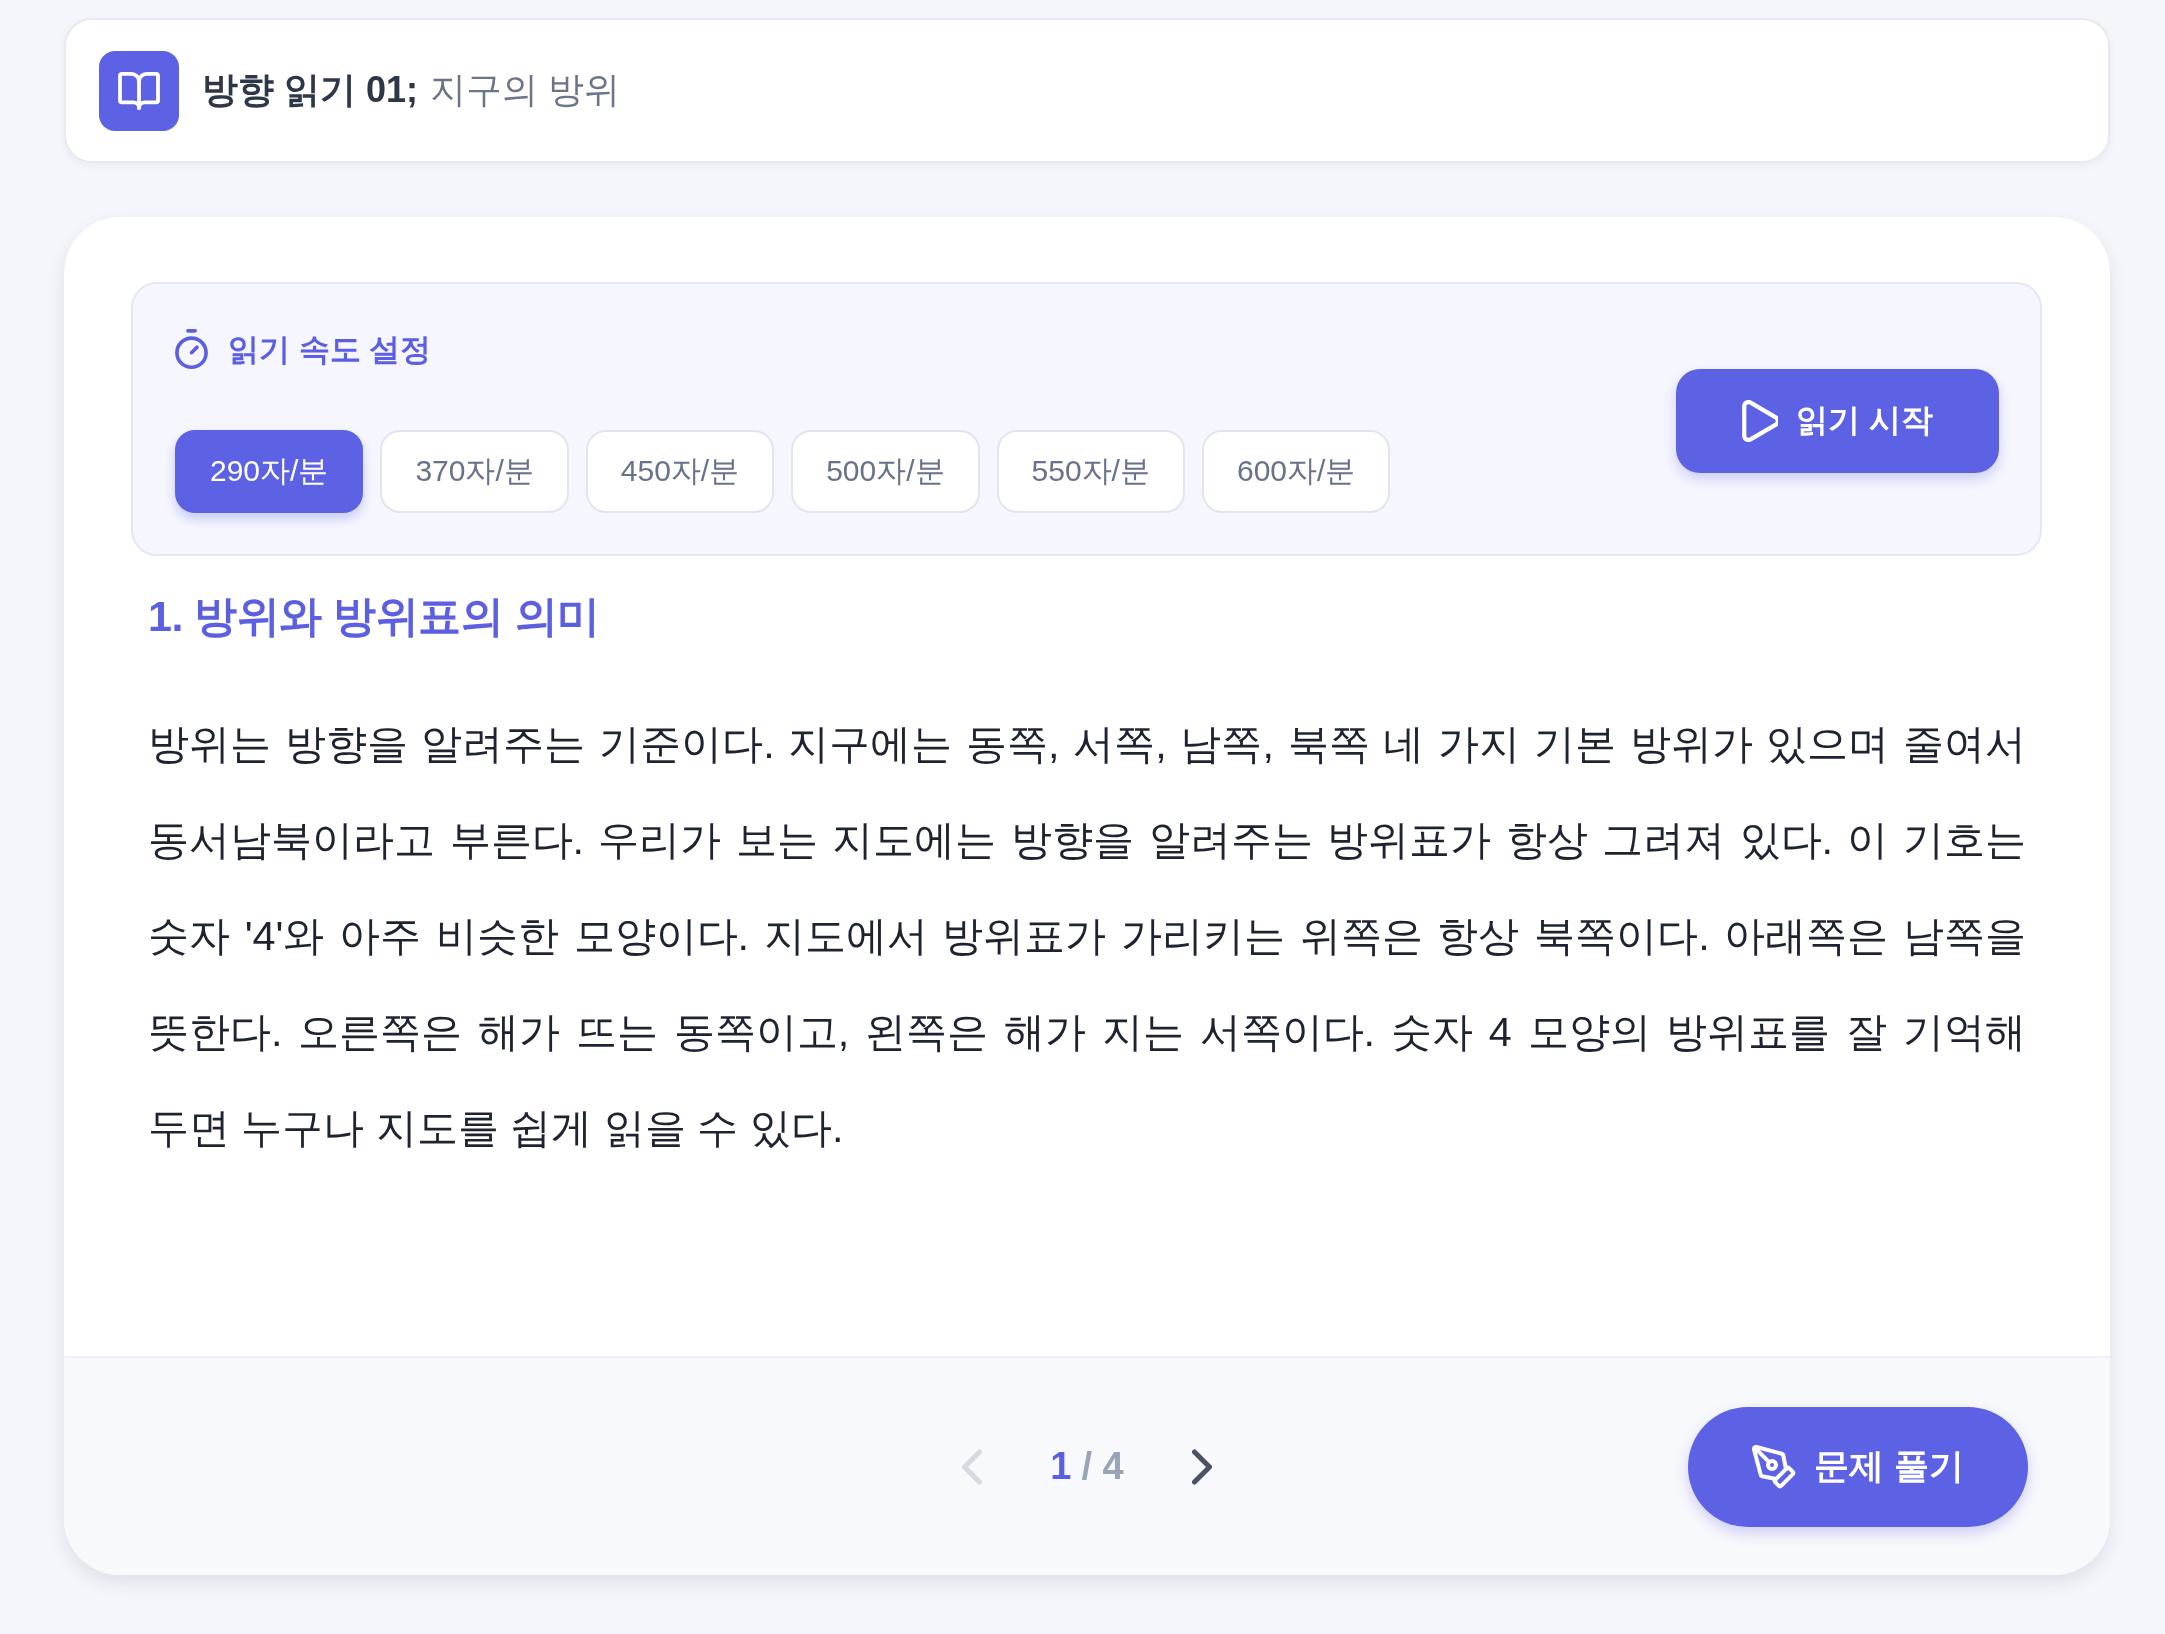  Describe the element at coordinates (1090, 471) in the screenshot. I see `speed-option: 550자/분` at that location.